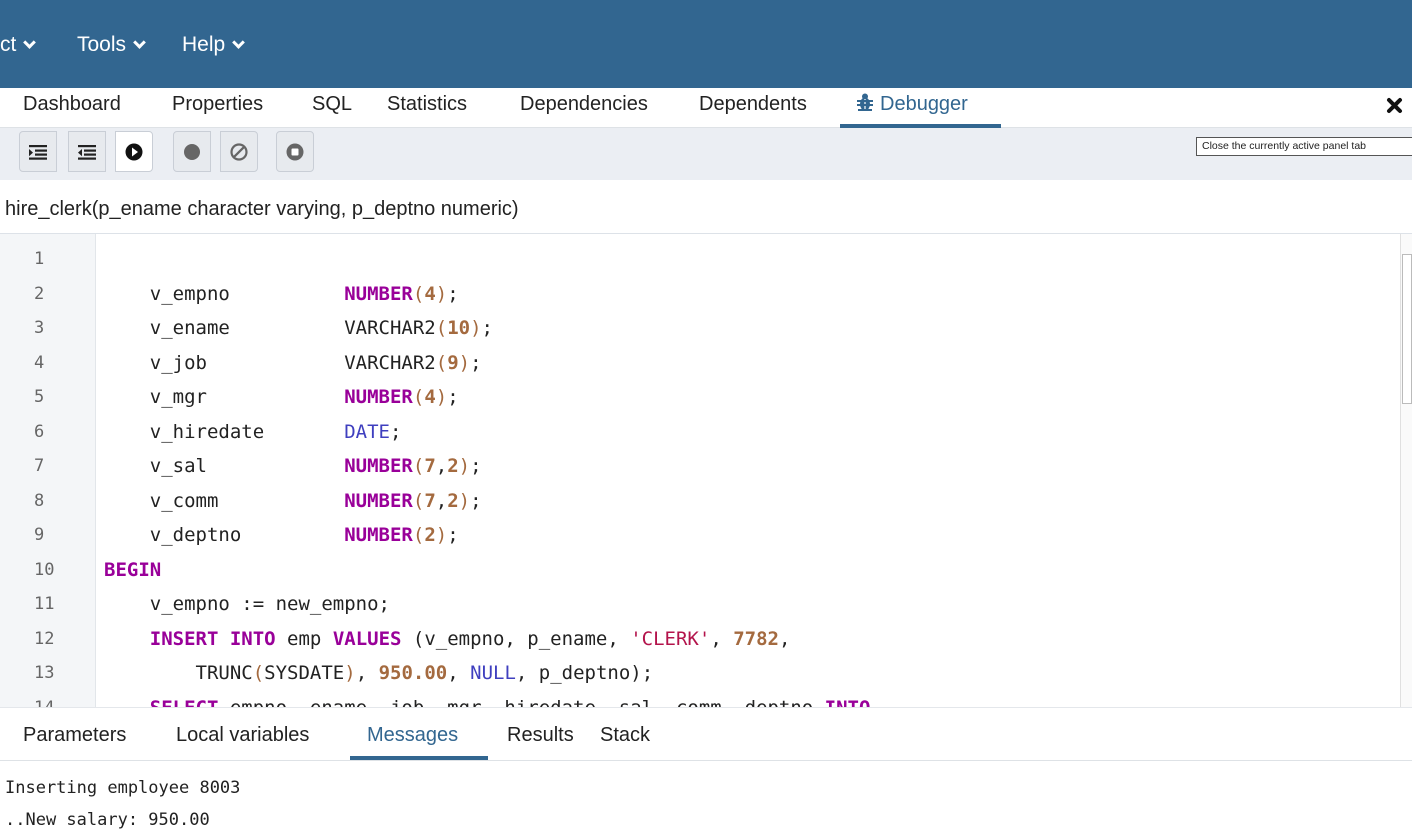 Image resolution: width=1412 pixels, height=829 pixels. I want to click on code-token: (v_empno, p_ename,, so click(516, 638).